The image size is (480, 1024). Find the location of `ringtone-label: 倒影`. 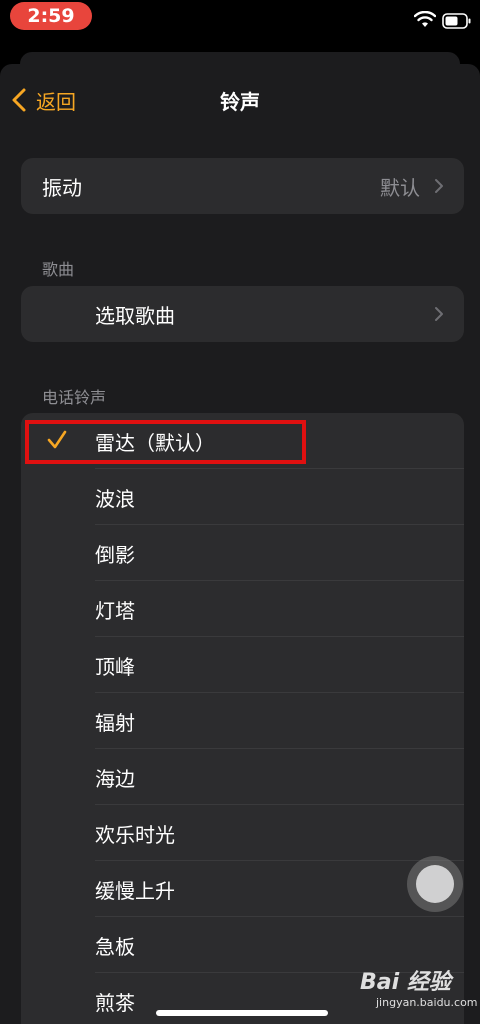

ringtone-label: 倒影 is located at coordinates (115, 554).